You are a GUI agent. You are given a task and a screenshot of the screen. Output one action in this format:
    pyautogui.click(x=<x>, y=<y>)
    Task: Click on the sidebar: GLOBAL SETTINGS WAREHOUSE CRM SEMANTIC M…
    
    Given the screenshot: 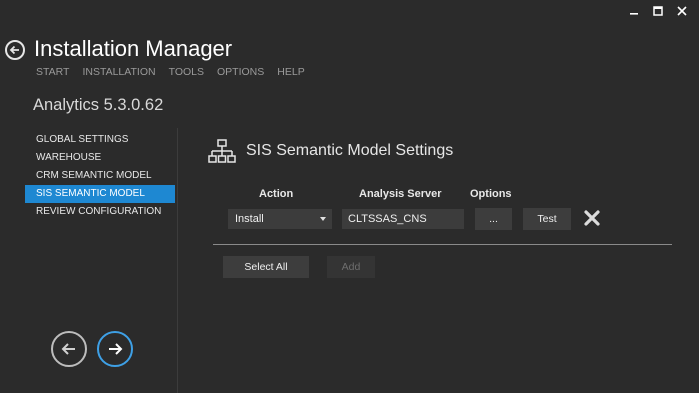 What is the action you would take?
    pyautogui.click(x=100, y=176)
    